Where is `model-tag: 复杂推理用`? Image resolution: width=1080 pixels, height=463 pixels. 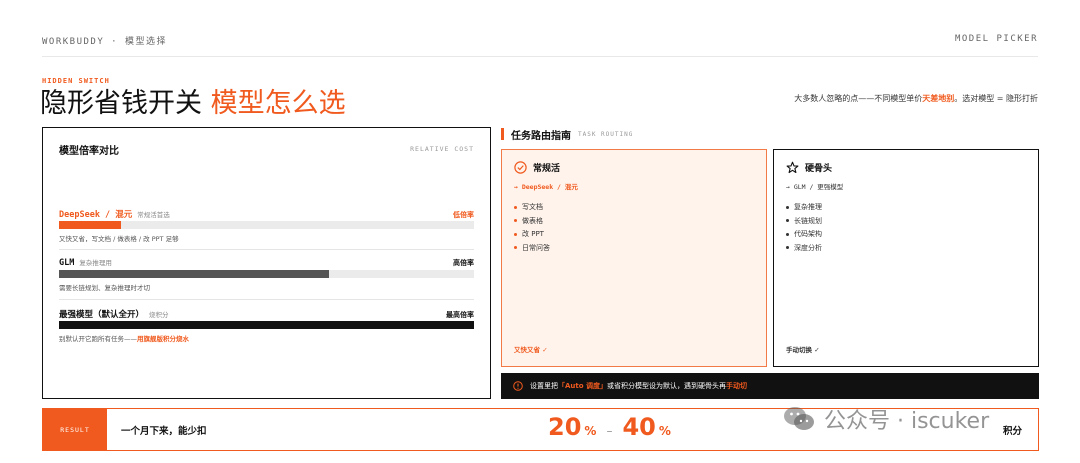
model-tag: 复杂推理用 is located at coordinates (95, 263).